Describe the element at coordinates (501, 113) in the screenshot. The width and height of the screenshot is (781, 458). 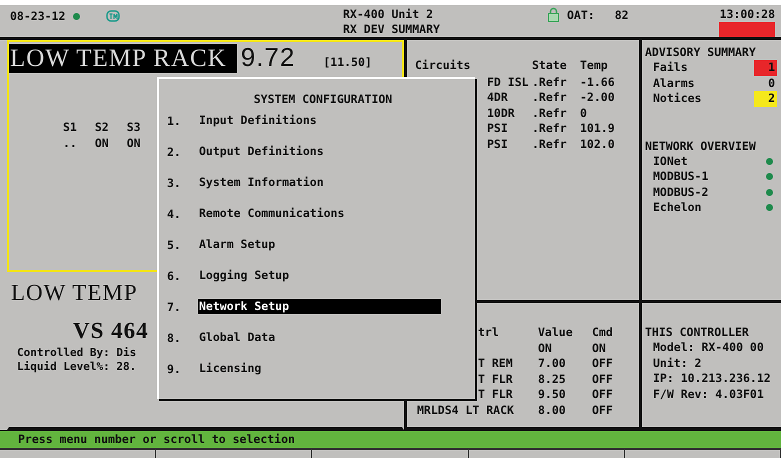
I see `table-cell-text: 10DR` at that location.